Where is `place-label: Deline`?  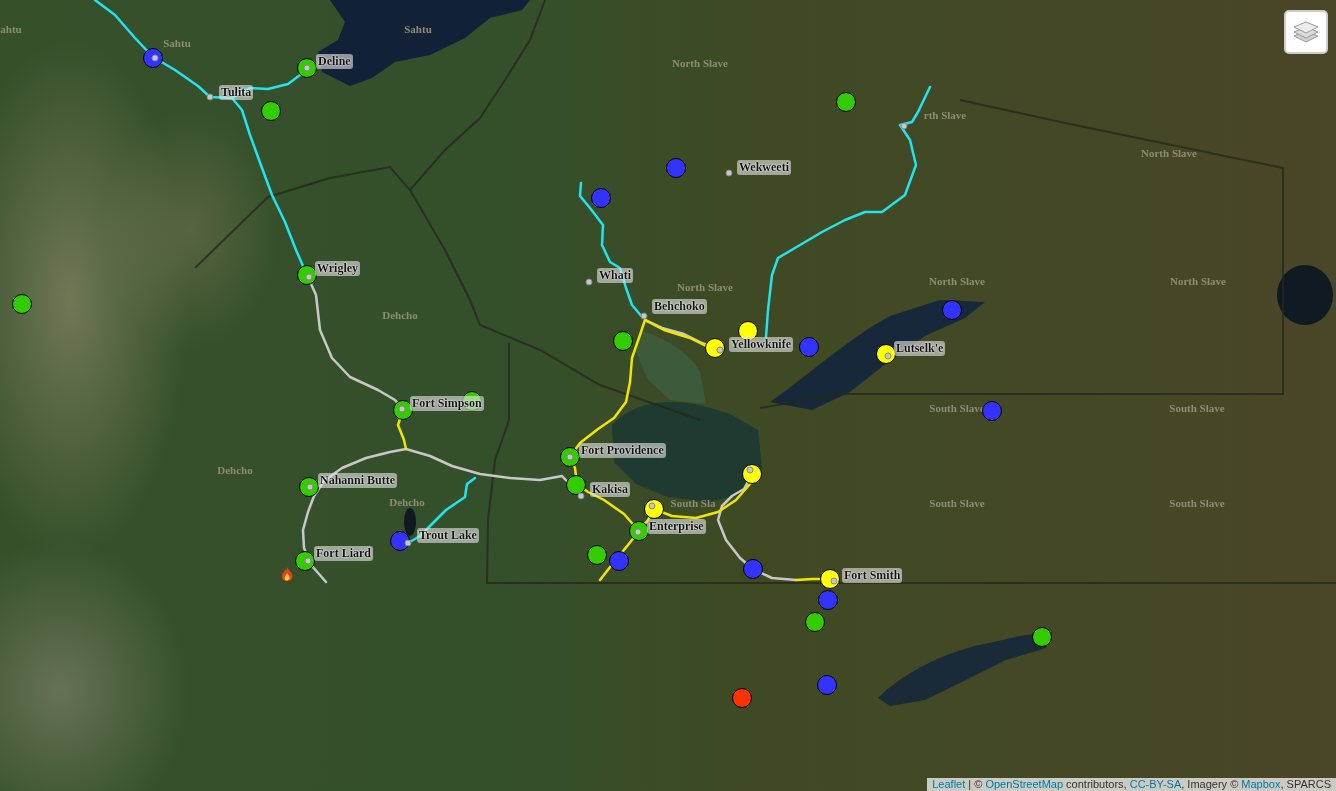
place-label: Deline is located at coordinates (334, 61).